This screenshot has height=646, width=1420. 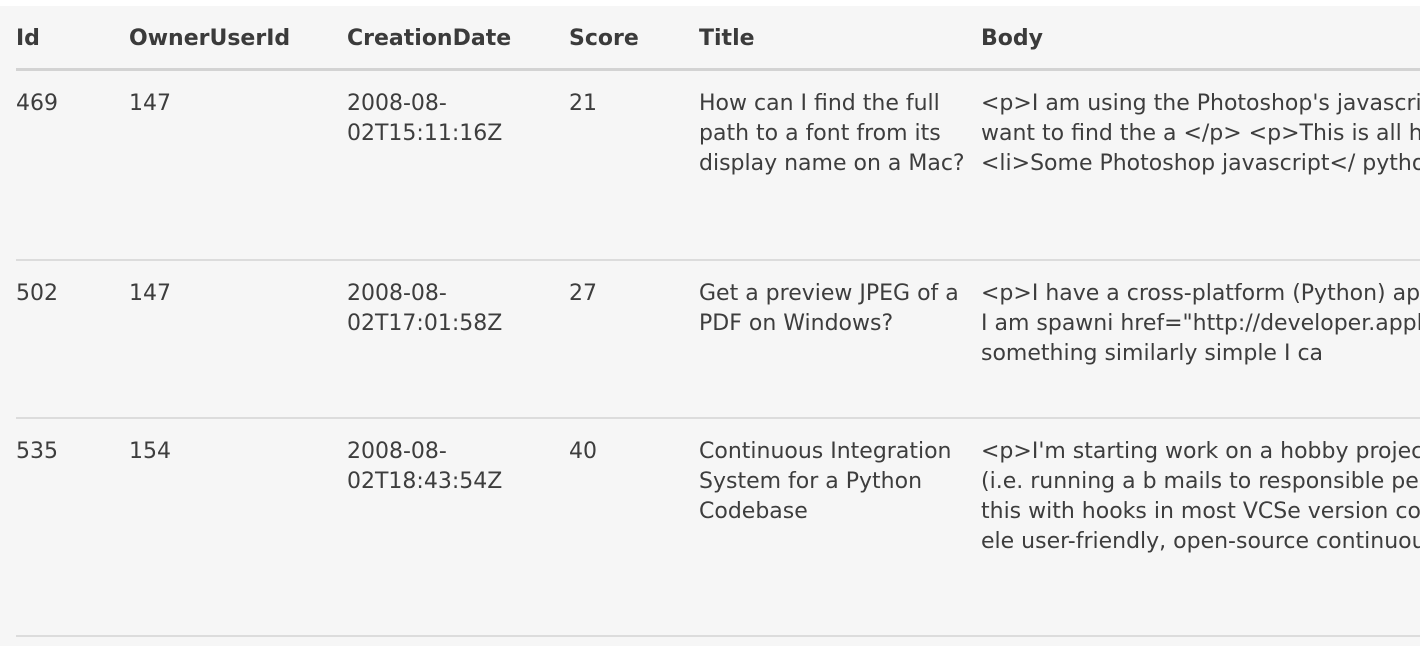 I want to click on cell-title: Get a preview JPEG of a PDF on Windows?, so click(x=840, y=339).